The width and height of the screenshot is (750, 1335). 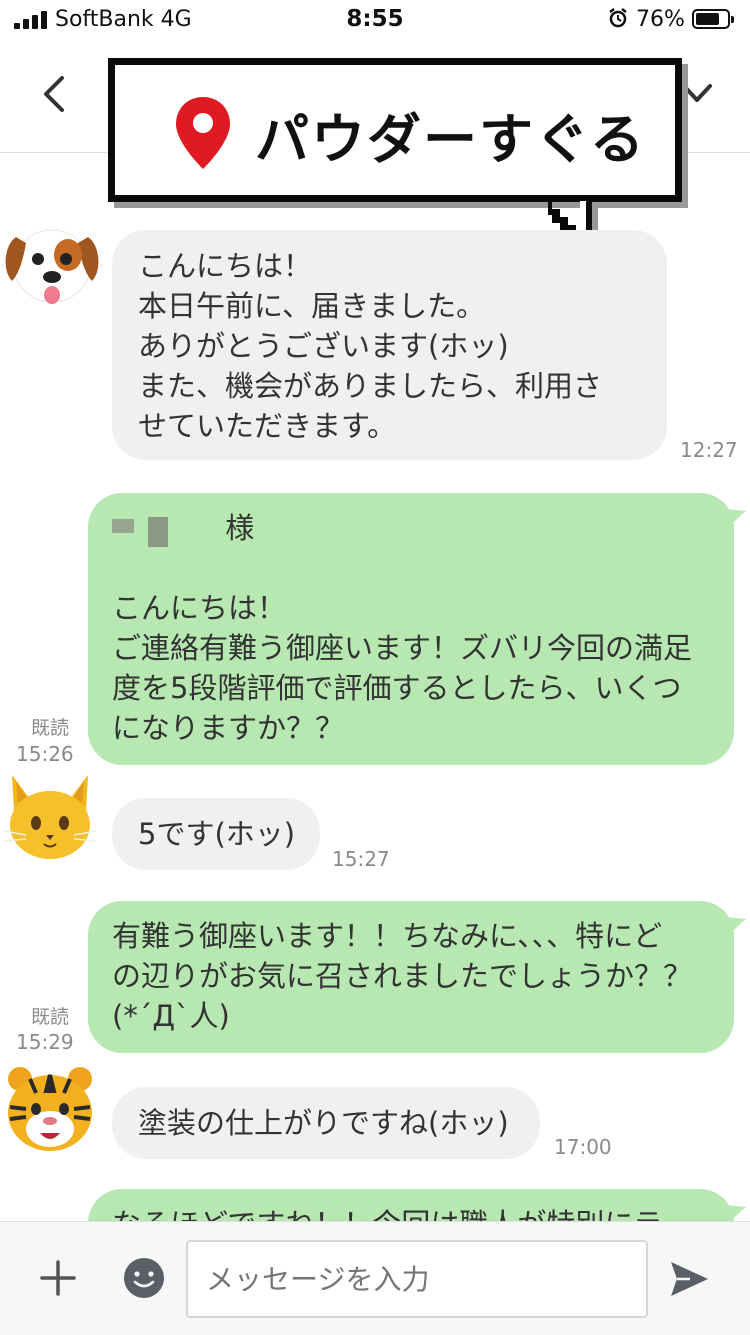 What do you see at coordinates (713, 19) in the screenshot?
I see `battery-icon` at bounding box center [713, 19].